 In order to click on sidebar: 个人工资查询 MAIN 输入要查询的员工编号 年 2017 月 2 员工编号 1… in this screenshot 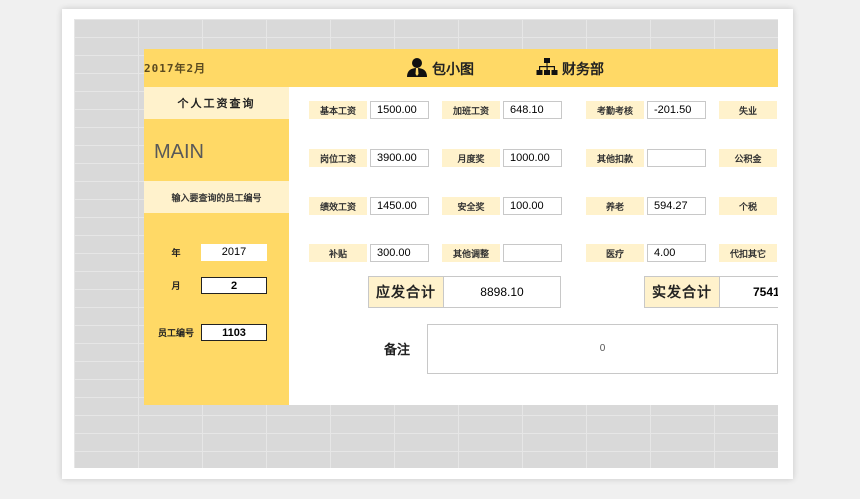, I will do `click(216, 246)`.